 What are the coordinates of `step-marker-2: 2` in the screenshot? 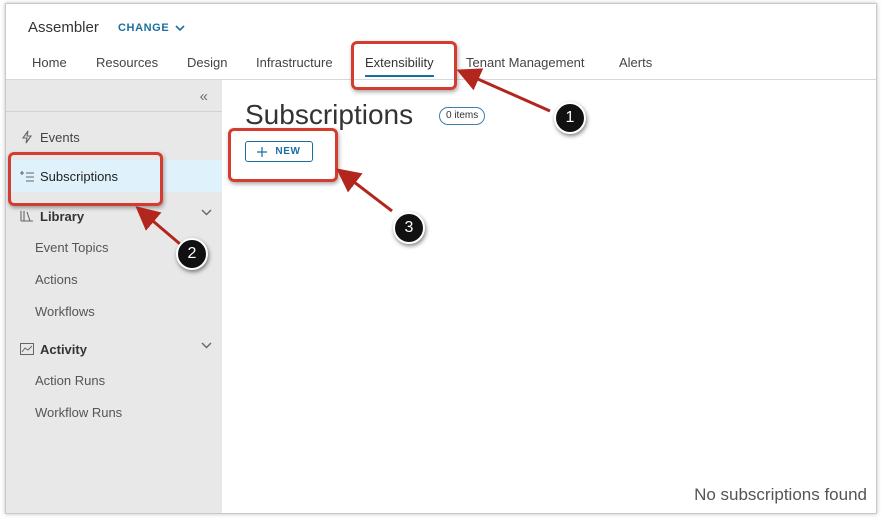 It's located at (192, 254).